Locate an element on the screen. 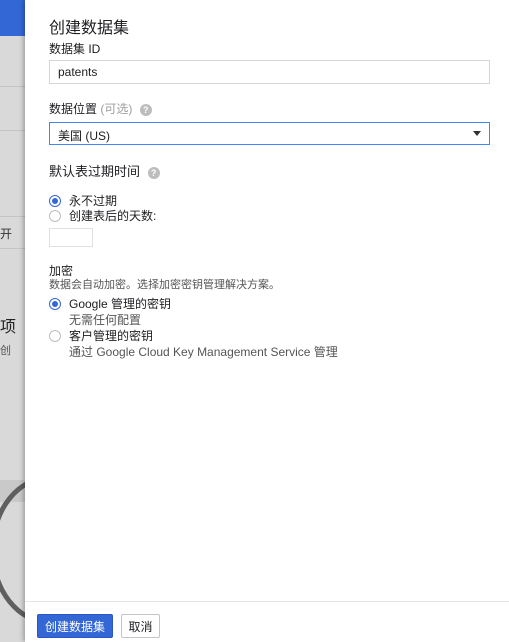  dataset-id-input is located at coordinates (269, 72).